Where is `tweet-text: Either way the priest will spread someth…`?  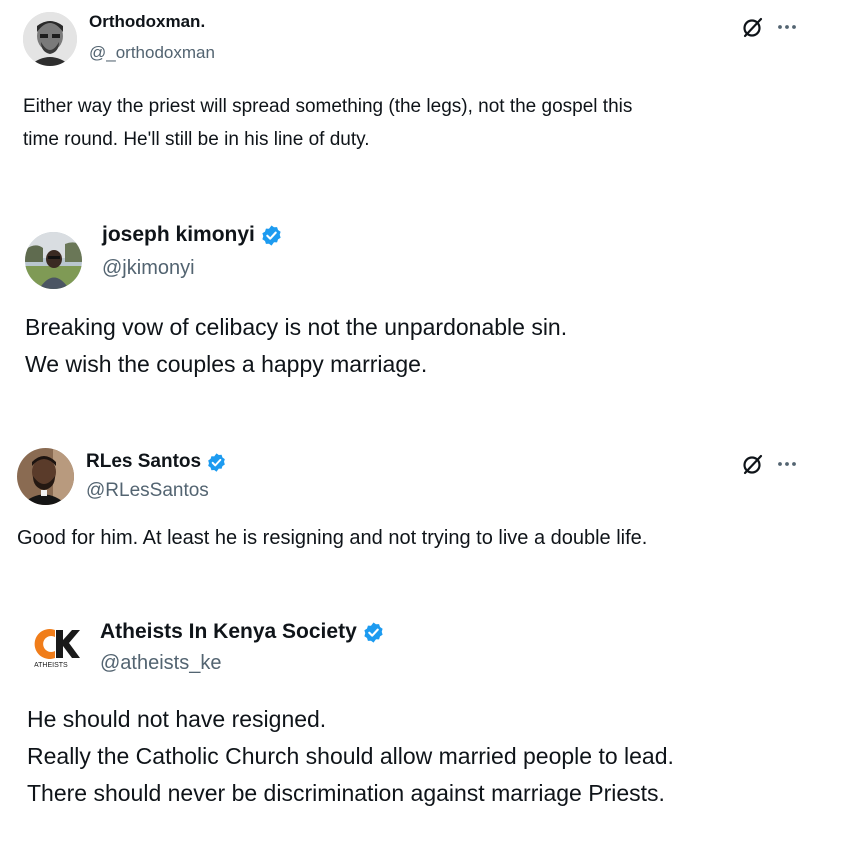
tweet-text: Either way the priest will spread someth… is located at coordinates (327, 123).